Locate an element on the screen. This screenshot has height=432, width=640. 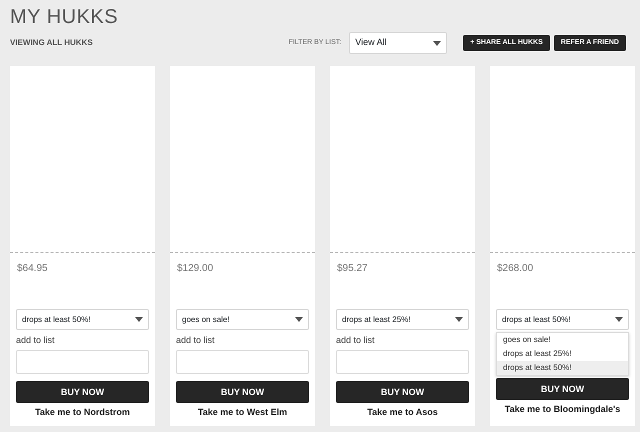
alert-dropdown: goes on sale! is located at coordinates (242, 319).